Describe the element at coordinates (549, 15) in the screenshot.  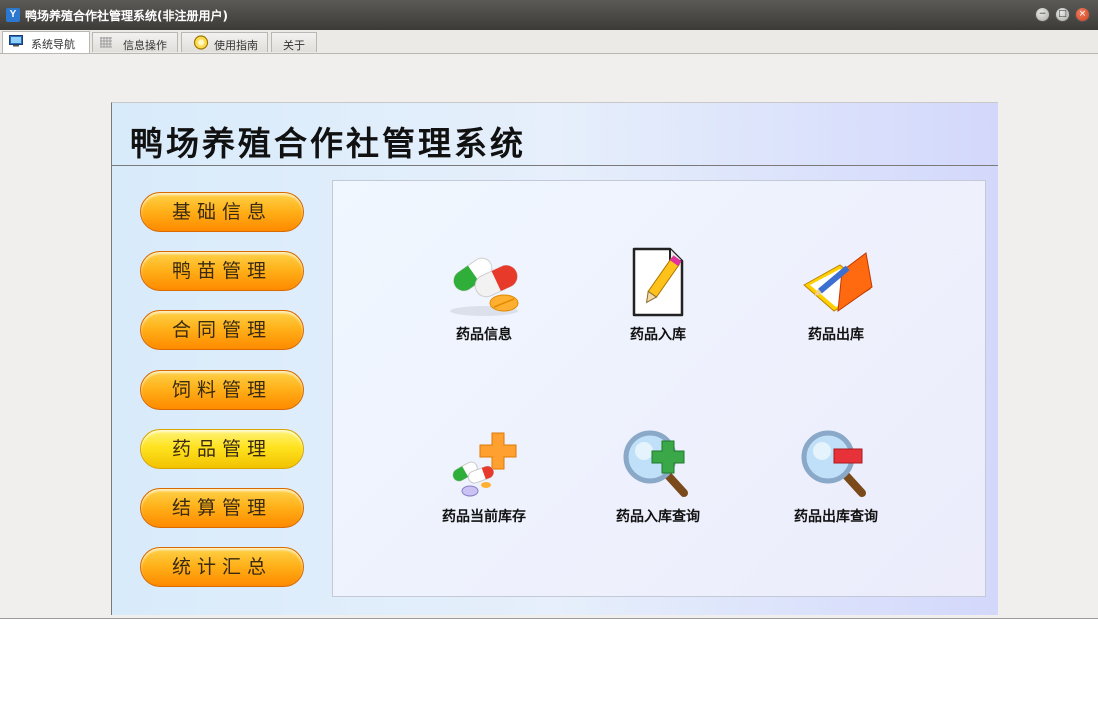
I see `title-bar: Y 鸭场养殖合作社管理系统(非注册用户) − □ ×` at that location.